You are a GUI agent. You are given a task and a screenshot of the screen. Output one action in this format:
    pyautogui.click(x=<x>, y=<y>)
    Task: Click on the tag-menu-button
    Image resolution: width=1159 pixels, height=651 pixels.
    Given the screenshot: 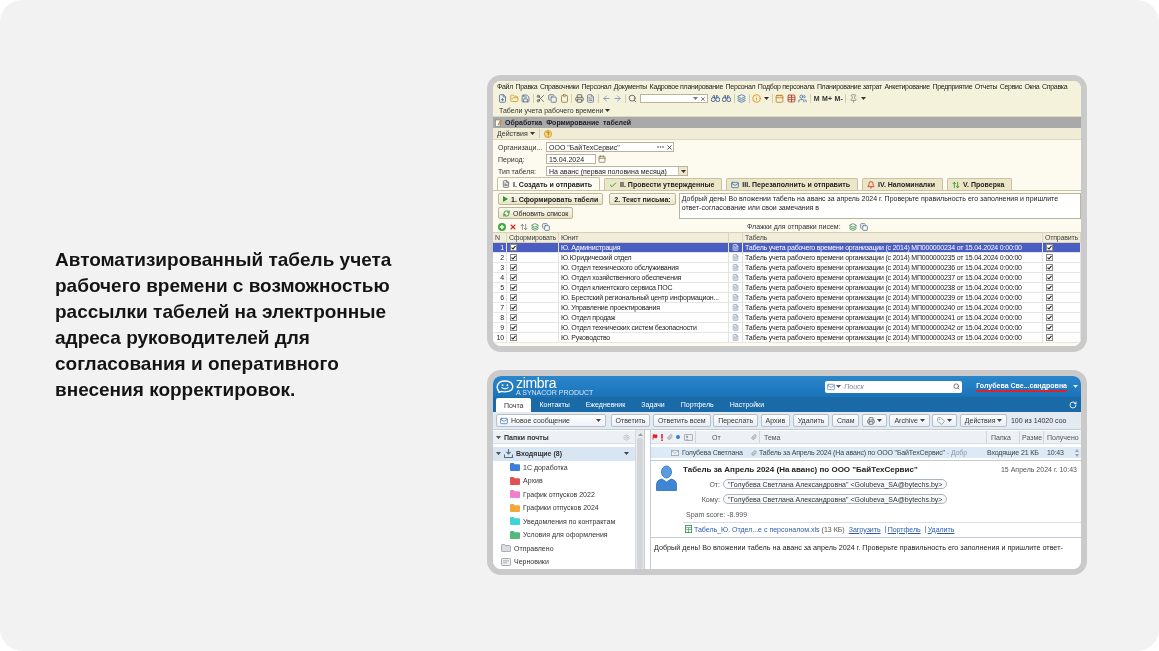 What is the action you would take?
    pyautogui.click(x=945, y=420)
    